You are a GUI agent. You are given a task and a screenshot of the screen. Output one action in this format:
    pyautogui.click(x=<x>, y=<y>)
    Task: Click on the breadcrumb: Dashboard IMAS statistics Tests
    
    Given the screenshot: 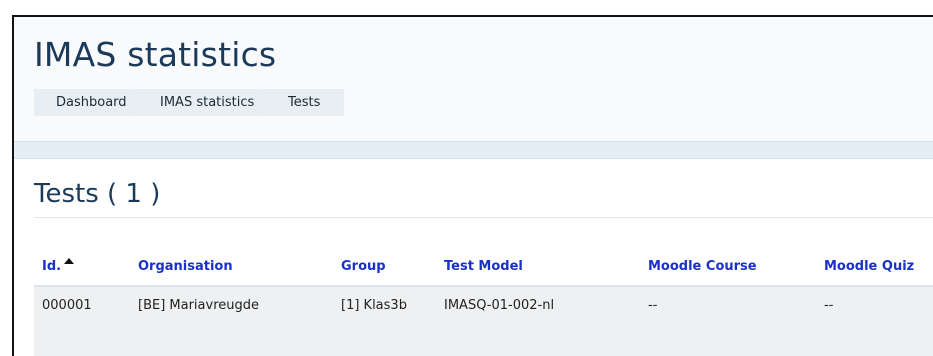 What is the action you would take?
    pyautogui.click(x=189, y=102)
    